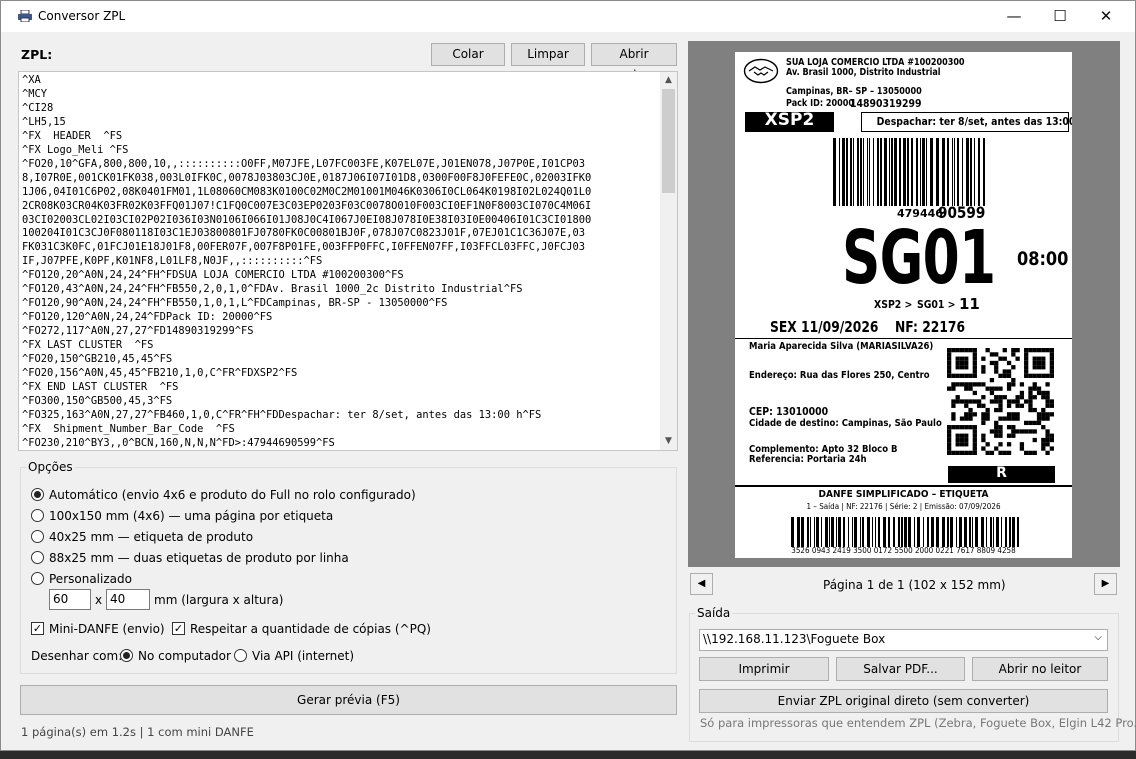  Describe the element at coordinates (468, 54) in the screenshot. I see `paste-button: Colar` at that location.